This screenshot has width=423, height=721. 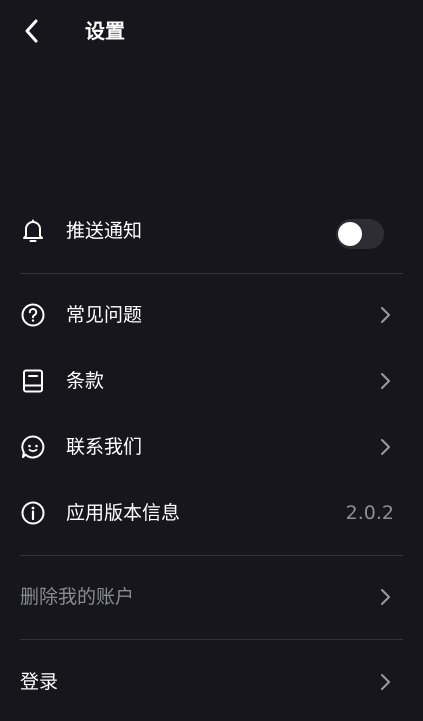 I want to click on delete-account-row: 删除我的账户, so click(x=211, y=597).